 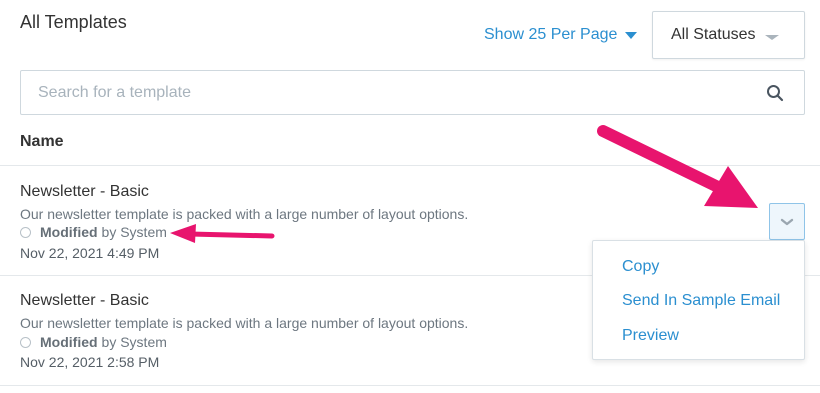 I want to click on status-filter-label: All Statuses, so click(x=713, y=34).